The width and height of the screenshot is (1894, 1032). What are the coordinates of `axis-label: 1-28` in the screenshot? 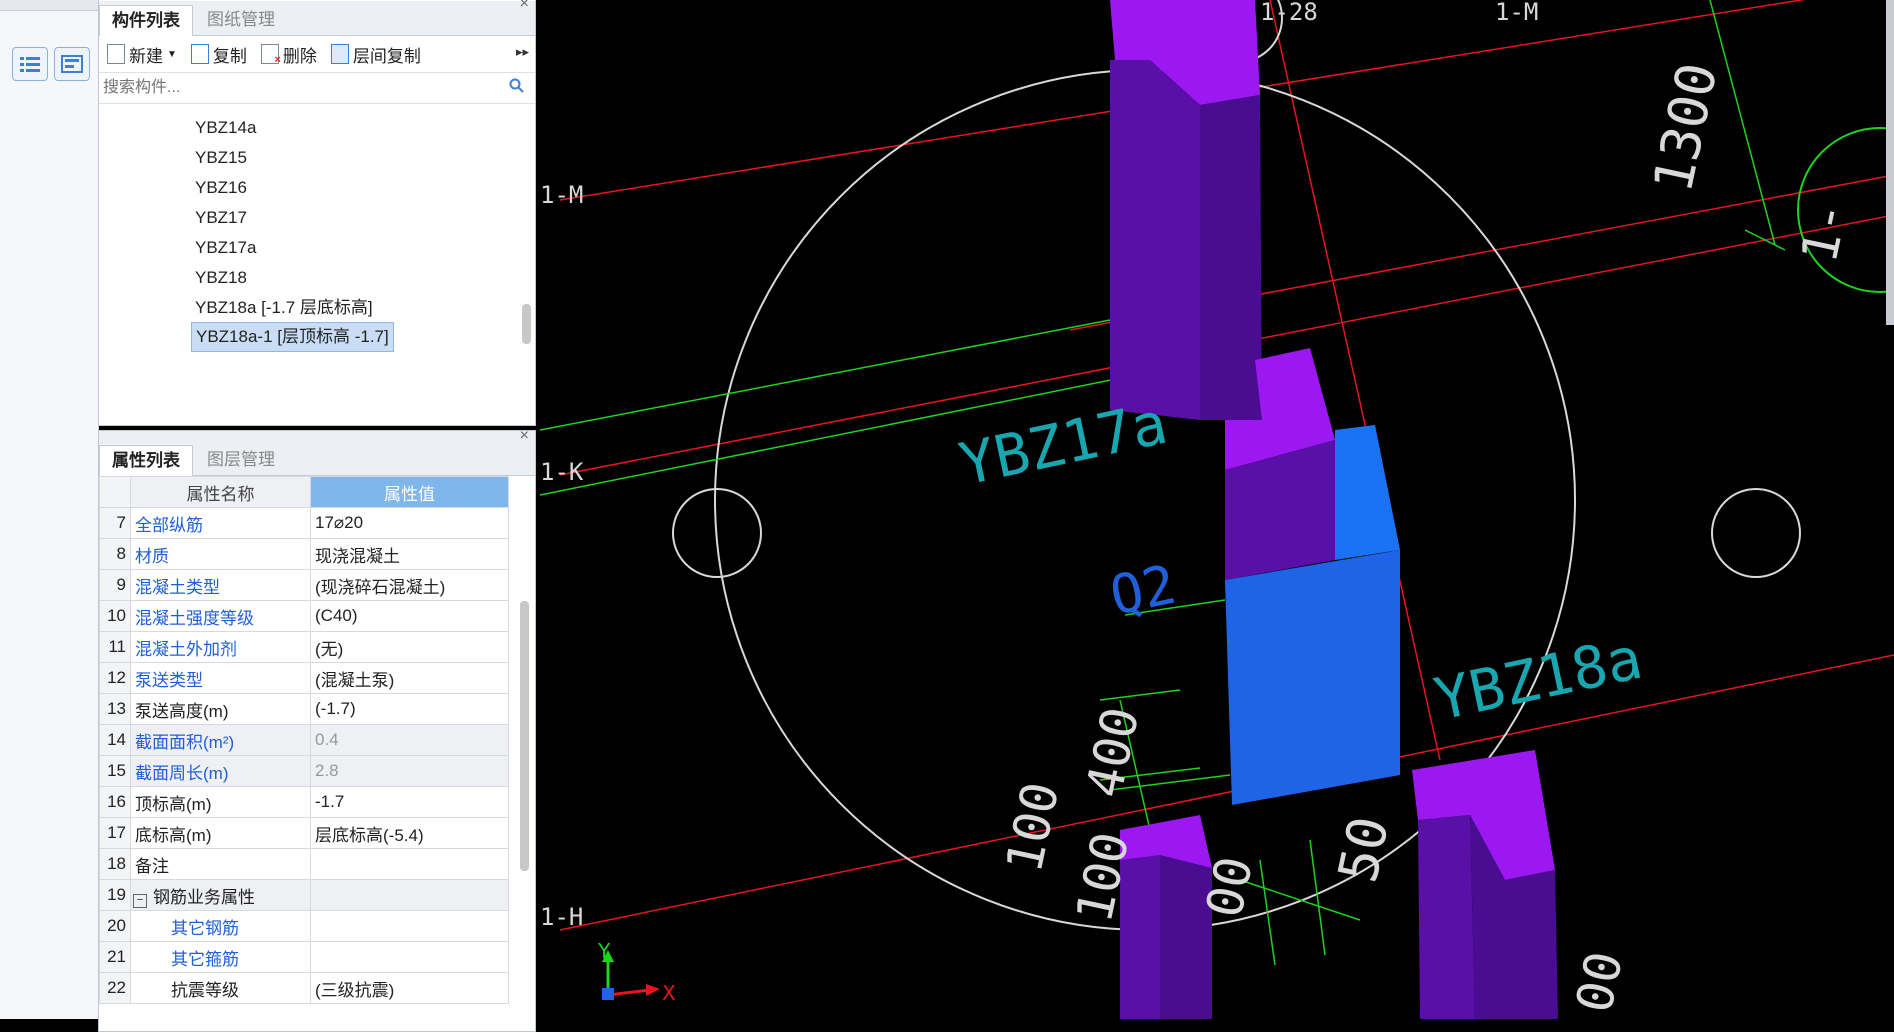 It's located at (1289, 13).